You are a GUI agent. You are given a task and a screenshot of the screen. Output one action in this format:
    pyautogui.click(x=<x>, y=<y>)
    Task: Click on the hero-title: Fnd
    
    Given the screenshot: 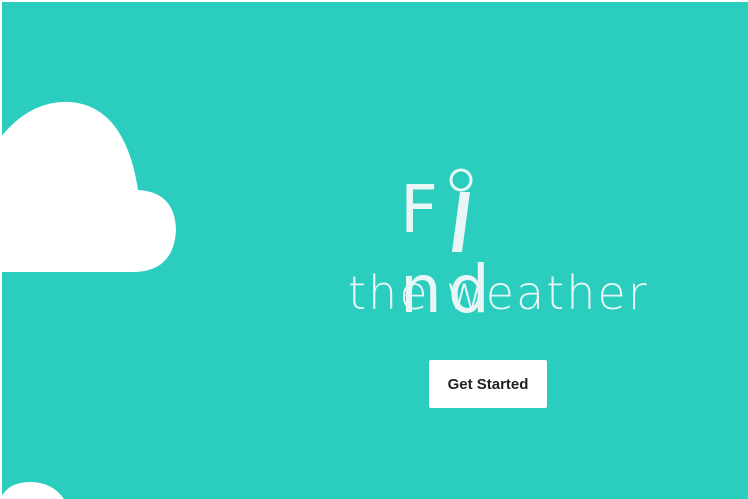 What is the action you would take?
    pyautogui.click(x=485, y=249)
    